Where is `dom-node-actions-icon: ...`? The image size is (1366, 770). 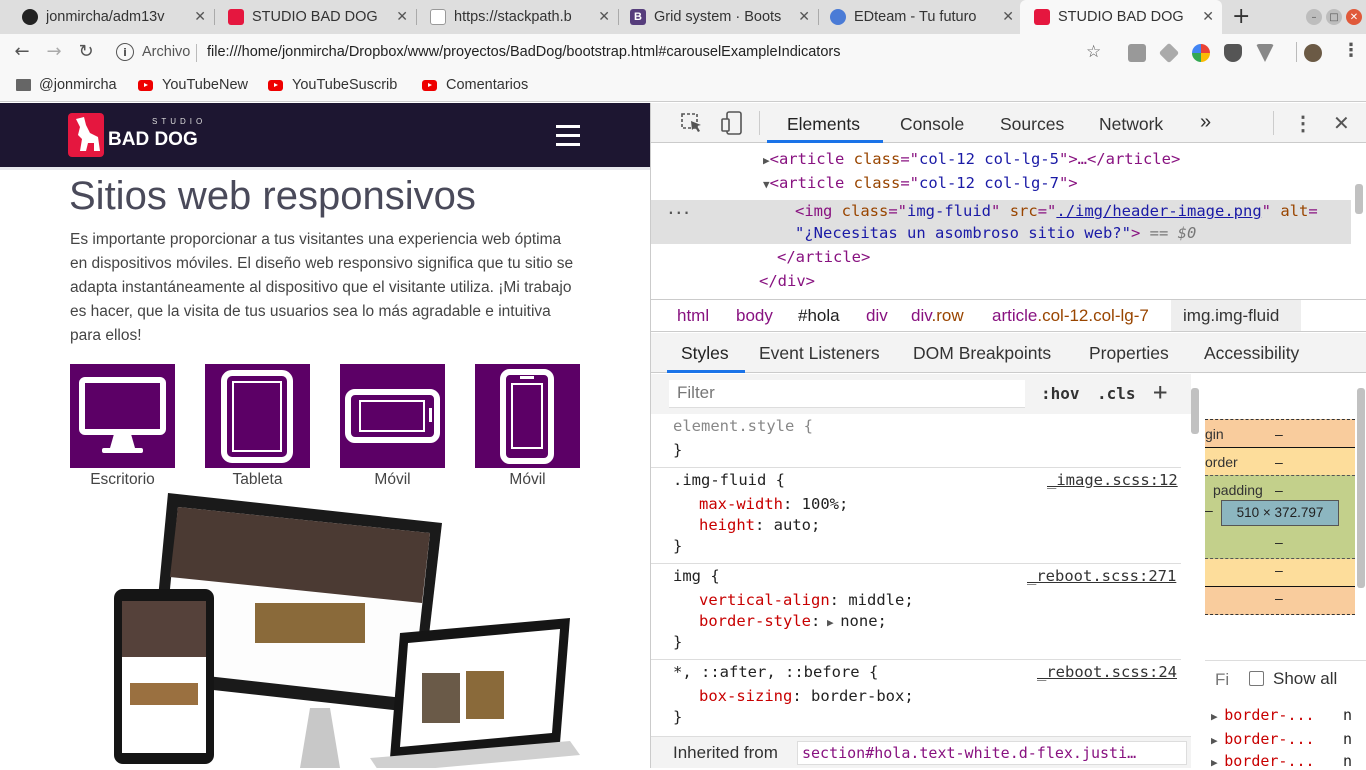
dom-node-actions-icon: ... is located at coordinates (678, 211).